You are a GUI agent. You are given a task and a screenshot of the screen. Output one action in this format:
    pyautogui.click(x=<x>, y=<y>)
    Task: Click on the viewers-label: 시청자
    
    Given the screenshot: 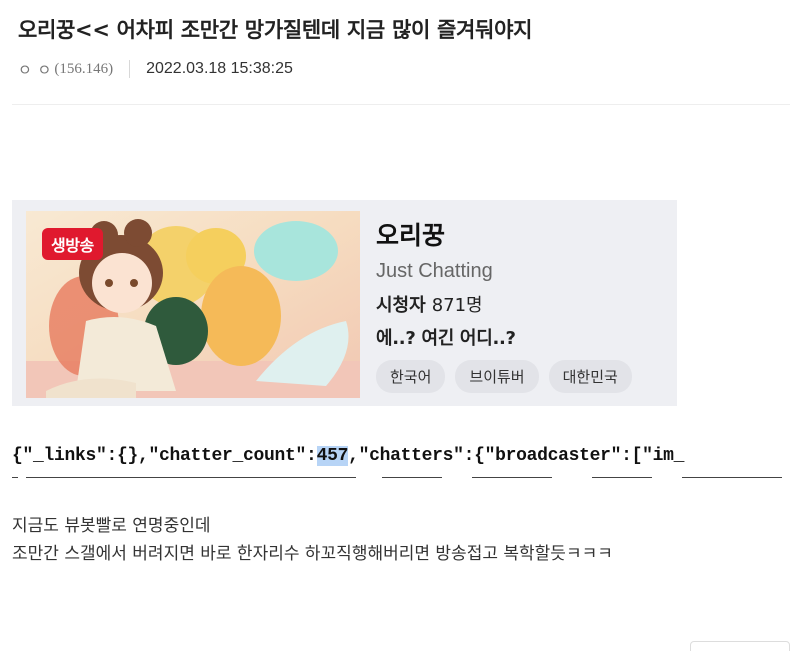 What is the action you would take?
    pyautogui.click(x=401, y=305)
    